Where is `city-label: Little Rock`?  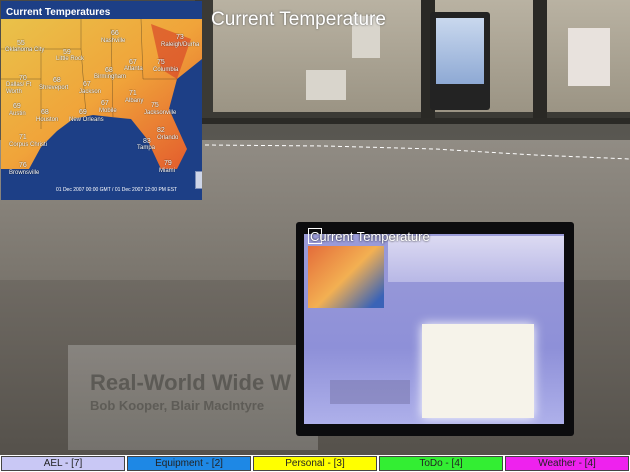
city-label: Little Rock is located at coordinates (70, 59).